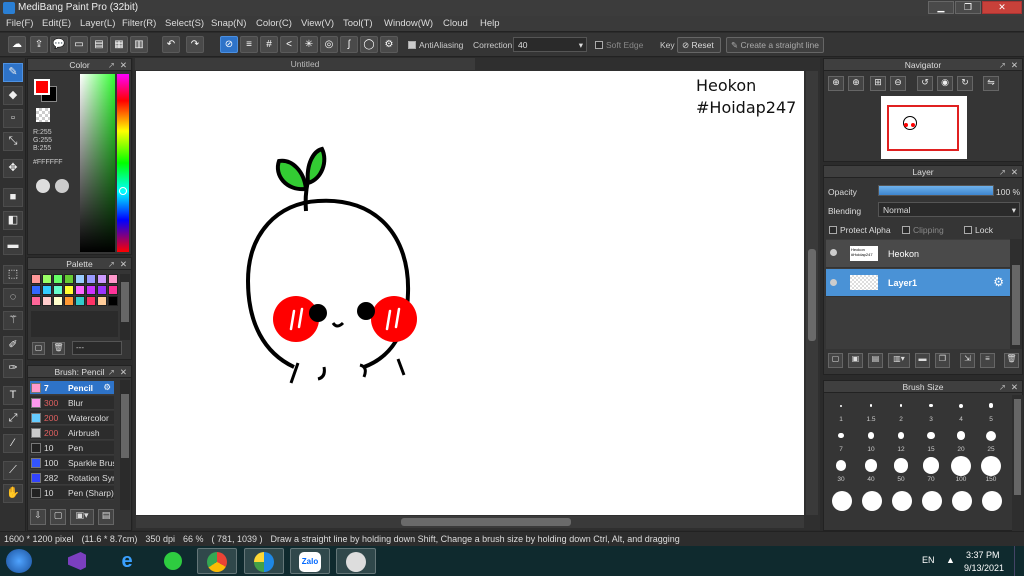 This screenshot has width=1024, height=576. What do you see at coordinates (991, 440) in the screenshot?
I see `brush-size-option: 25` at bounding box center [991, 440].